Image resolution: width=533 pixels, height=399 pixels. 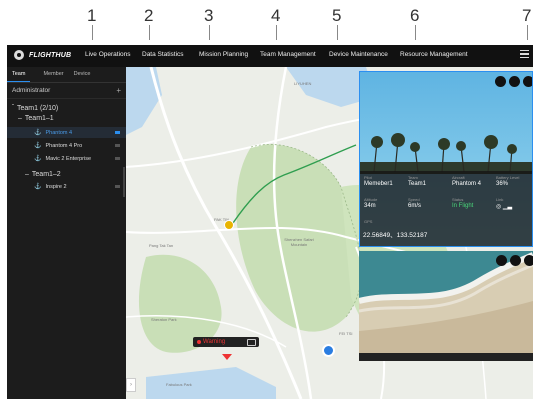 I want to click on info-link: Link ◎ ▁▃, so click(x=504, y=203).